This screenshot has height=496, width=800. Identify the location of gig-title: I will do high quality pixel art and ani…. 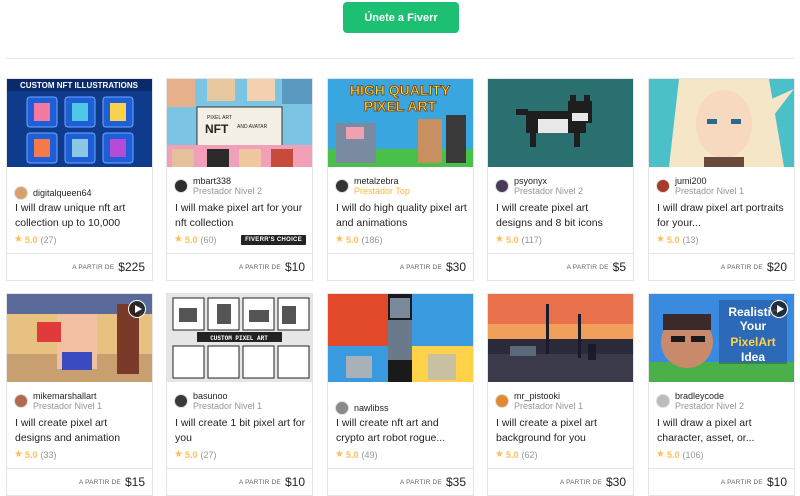
(401, 216).